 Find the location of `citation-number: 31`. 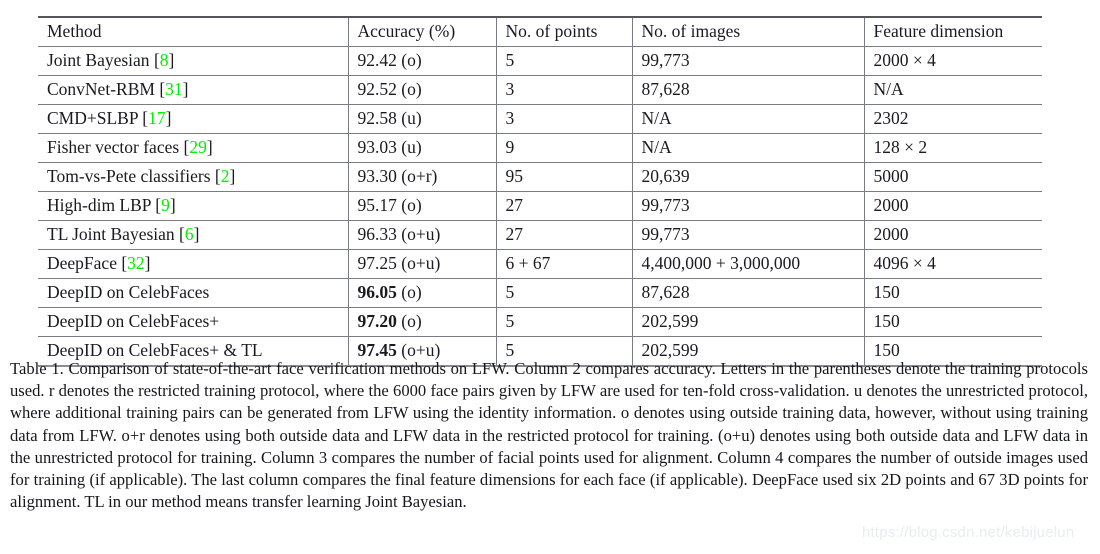

citation-number: 31 is located at coordinates (174, 89).